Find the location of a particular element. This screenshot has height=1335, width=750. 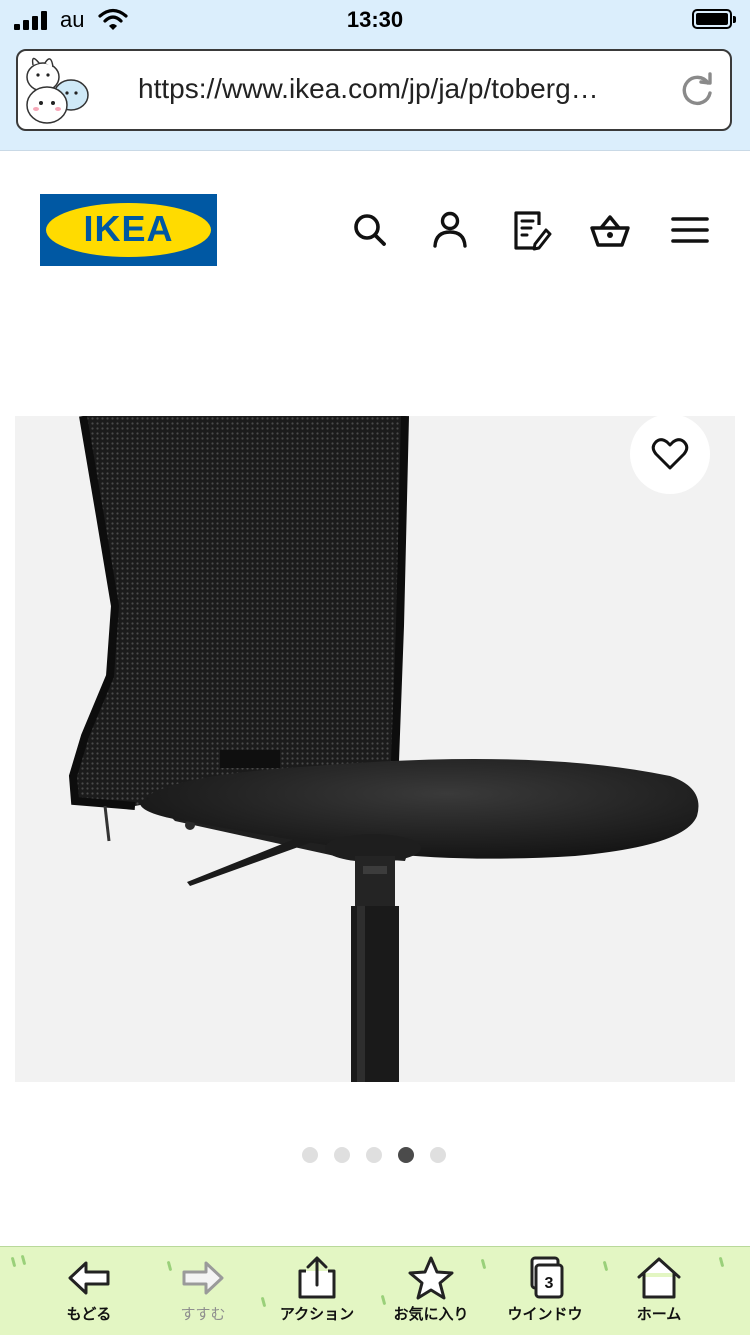

action-label: アクション is located at coordinates (317, 1314).